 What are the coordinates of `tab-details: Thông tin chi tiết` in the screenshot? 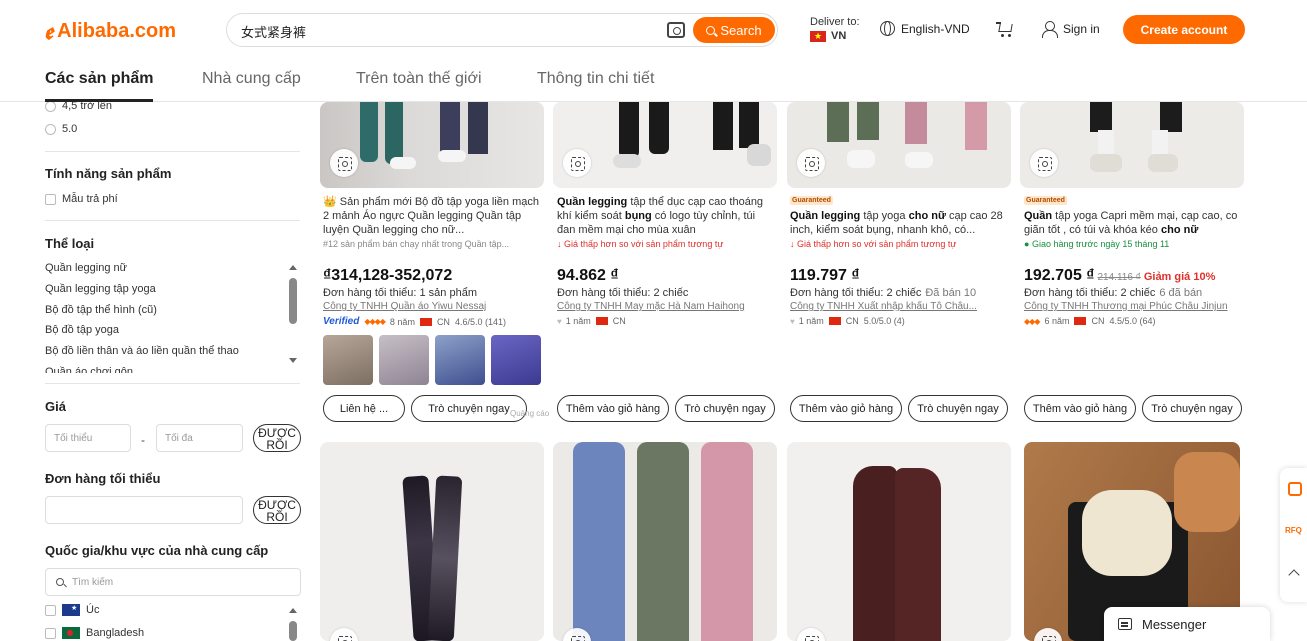 It's located at (595, 79).